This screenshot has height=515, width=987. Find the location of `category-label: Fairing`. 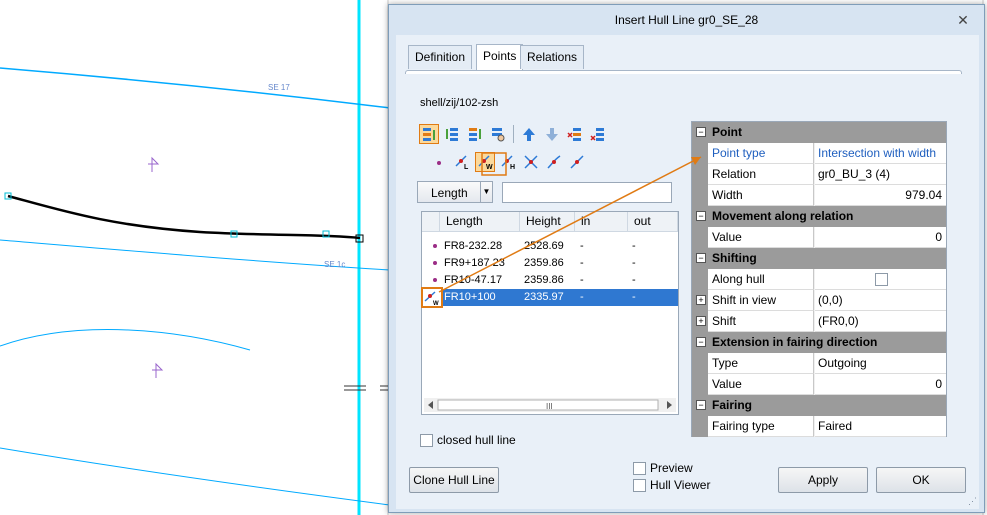

category-label: Fairing is located at coordinates (732, 405).